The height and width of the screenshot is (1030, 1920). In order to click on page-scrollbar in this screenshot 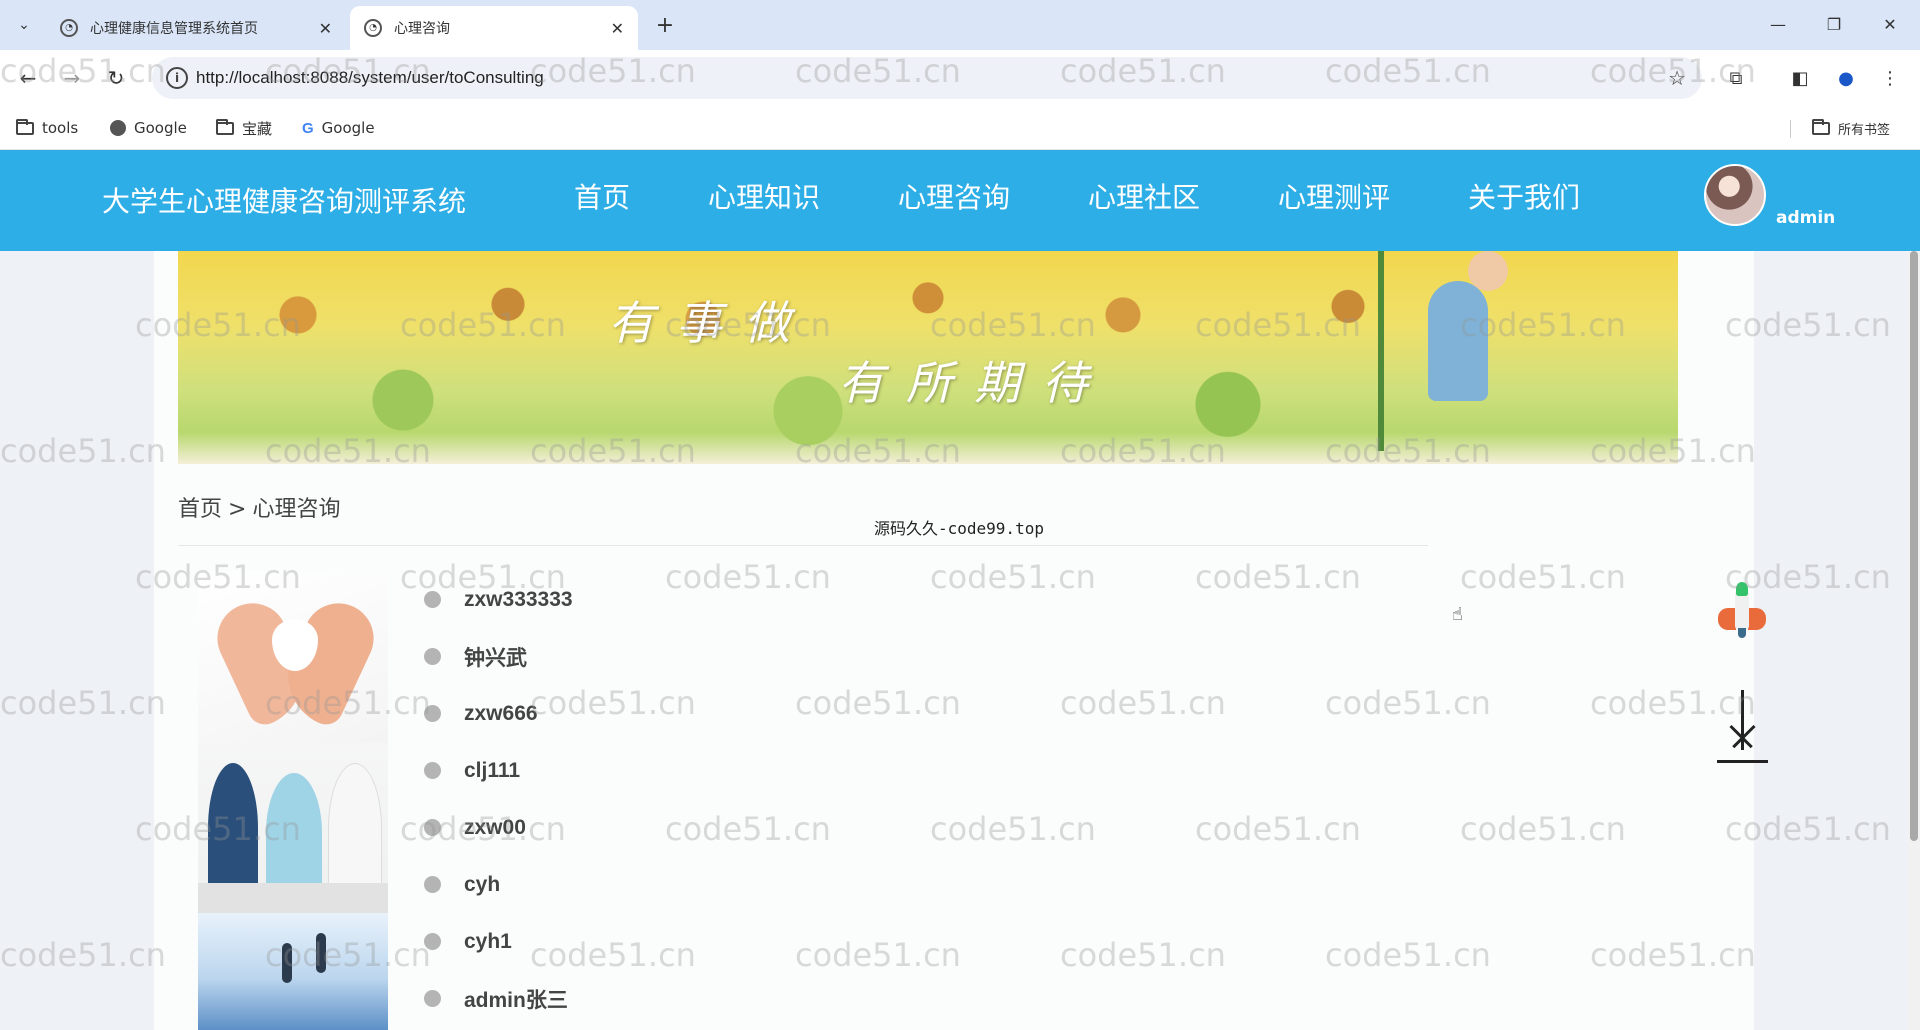, I will do `click(1914, 640)`.